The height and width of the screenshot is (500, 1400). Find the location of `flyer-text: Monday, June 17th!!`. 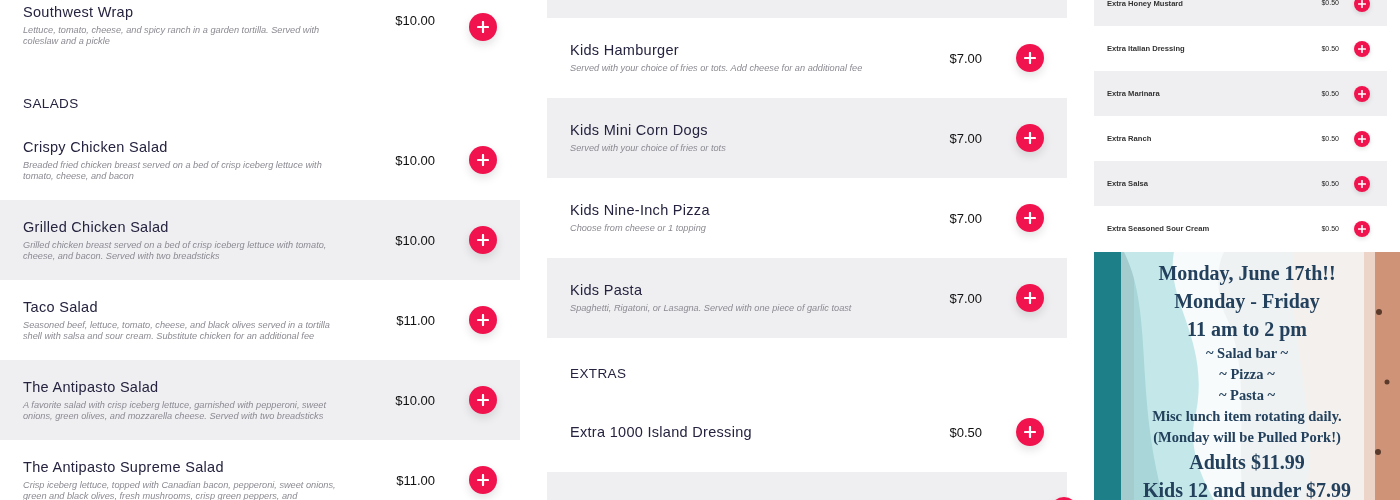

flyer-text: Monday, June 17th!! is located at coordinates (1247, 274).